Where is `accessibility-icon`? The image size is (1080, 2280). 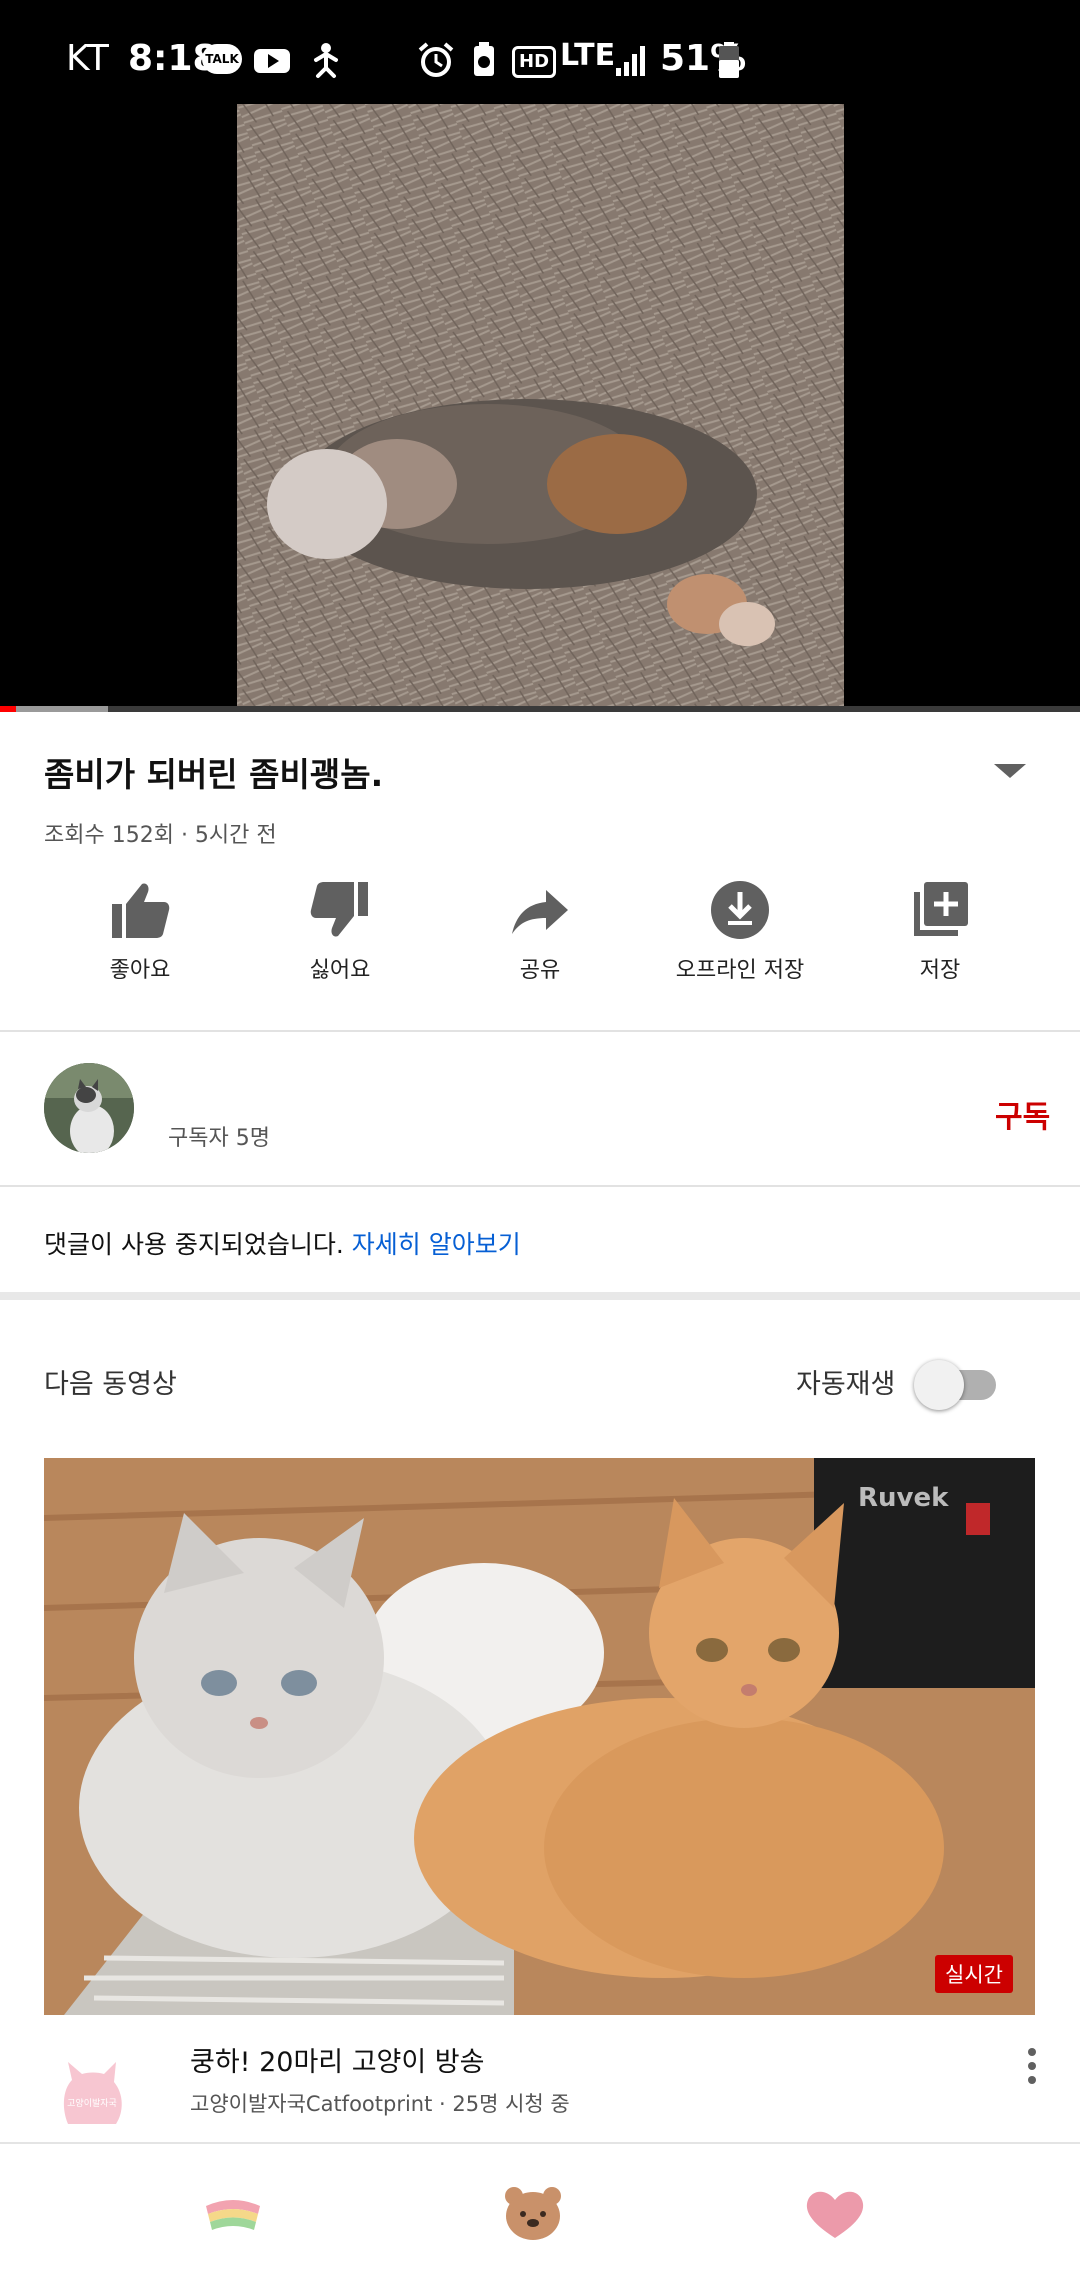
accessibility-icon is located at coordinates (326, 60).